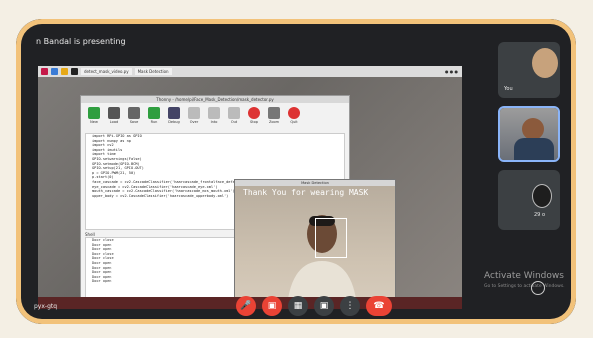 The image size is (593, 338). What do you see at coordinates (214, 113) in the screenshot?
I see `into-icon` at bounding box center [214, 113].